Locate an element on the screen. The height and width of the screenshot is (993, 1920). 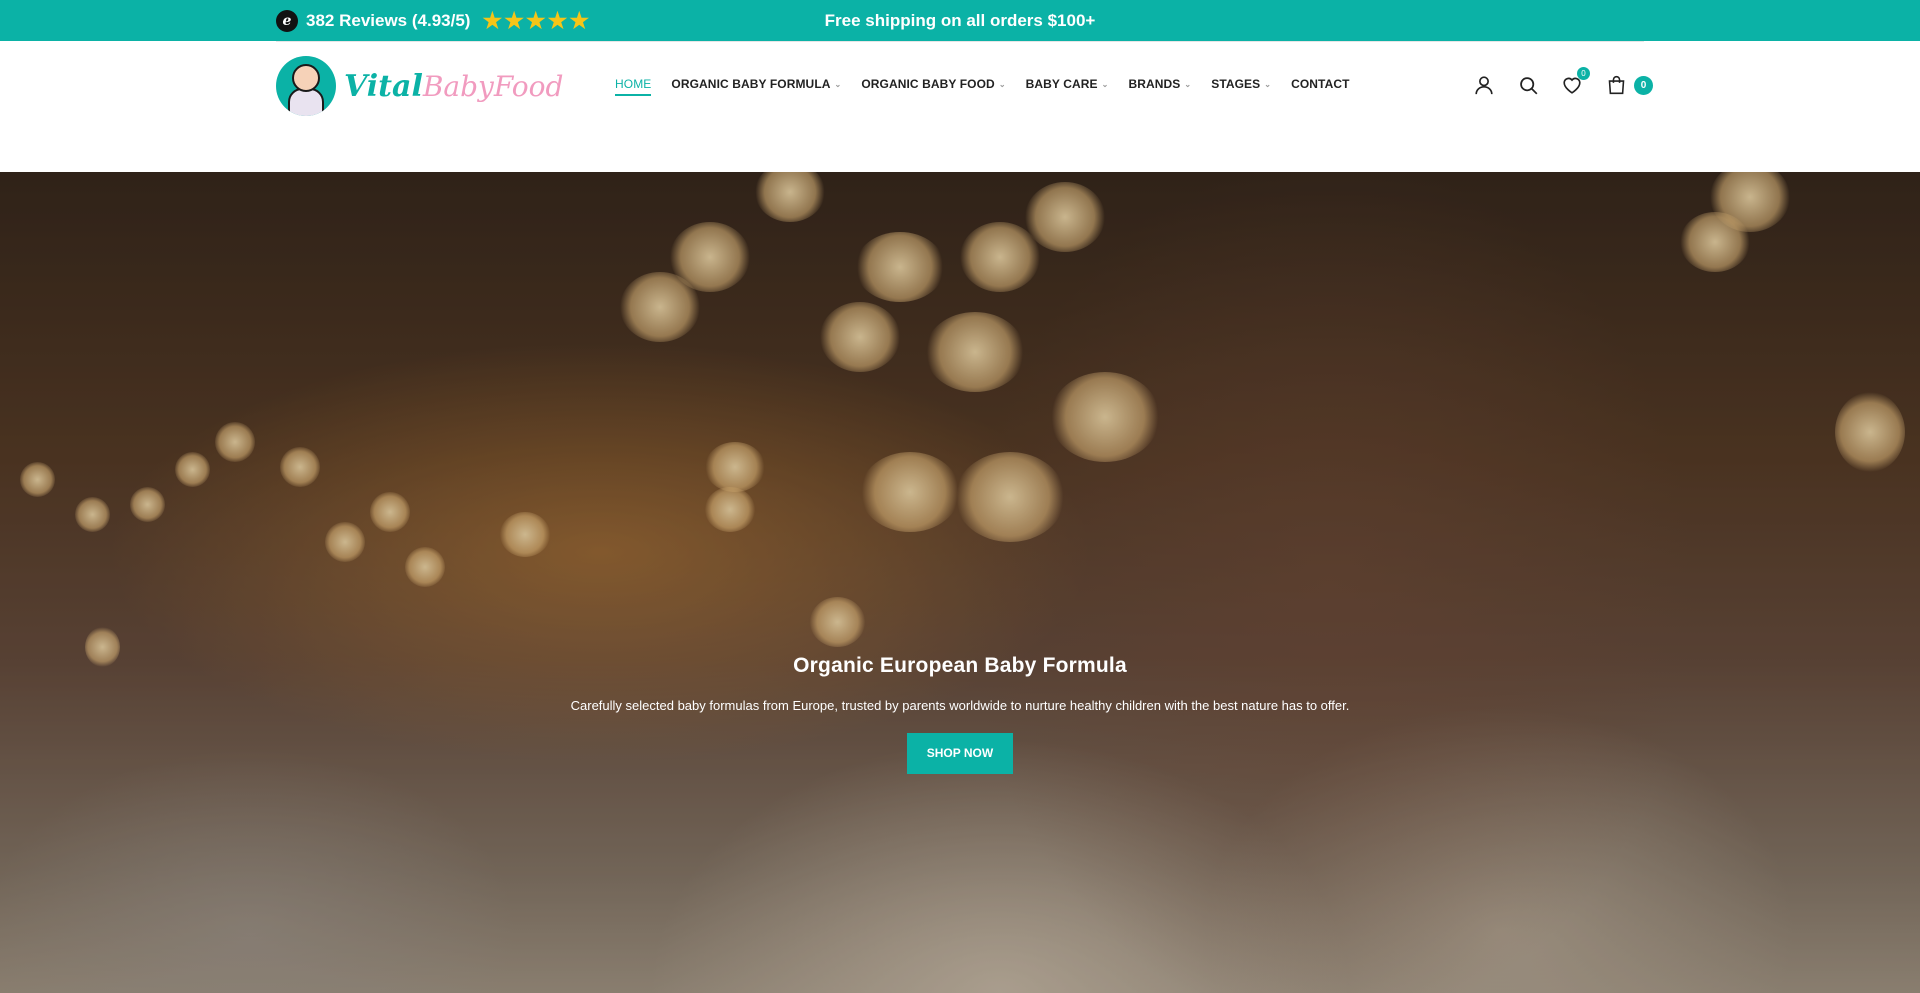
reviews-logo-icon: e is located at coordinates (287, 20).